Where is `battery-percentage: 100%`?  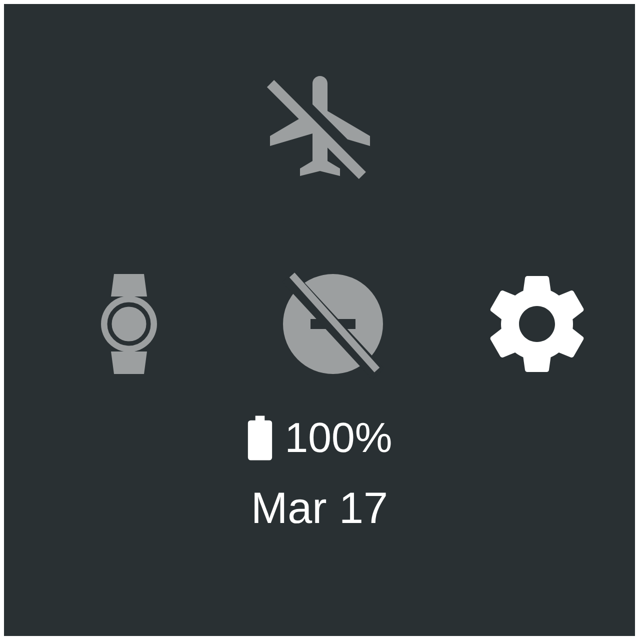
battery-percentage: 100% is located at coordinates (338, 438).